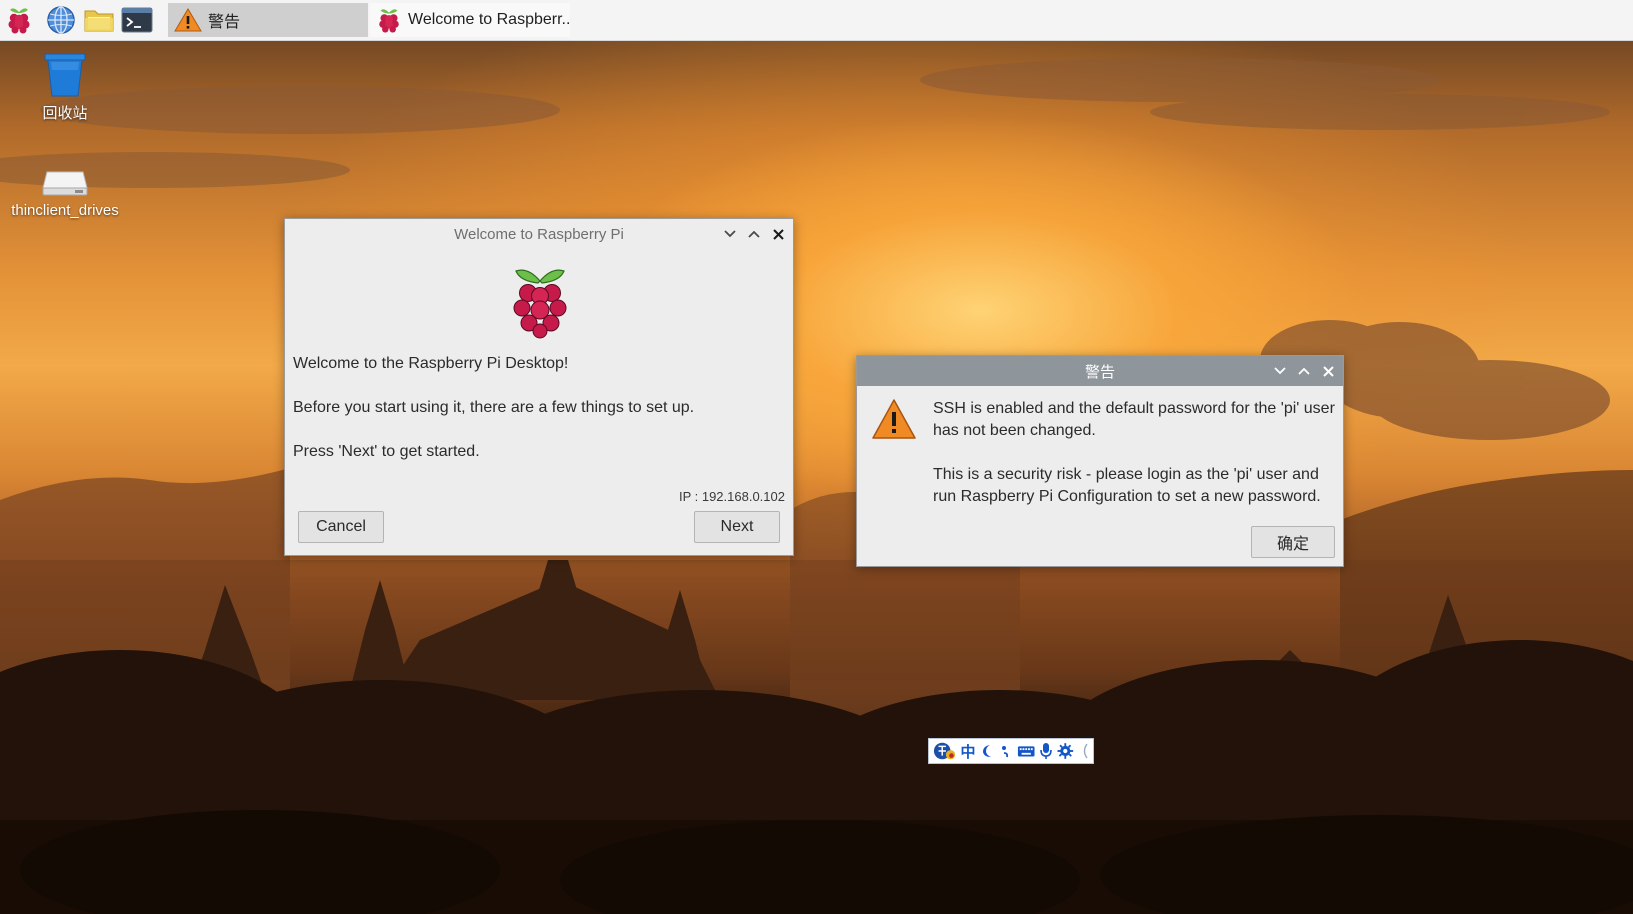 The width and height of the screenshot is (1633, 914). What do you see at coordinates (1065, 751) in the screenshot?
I see `gear-icon` at bounding box center [1065, 751].